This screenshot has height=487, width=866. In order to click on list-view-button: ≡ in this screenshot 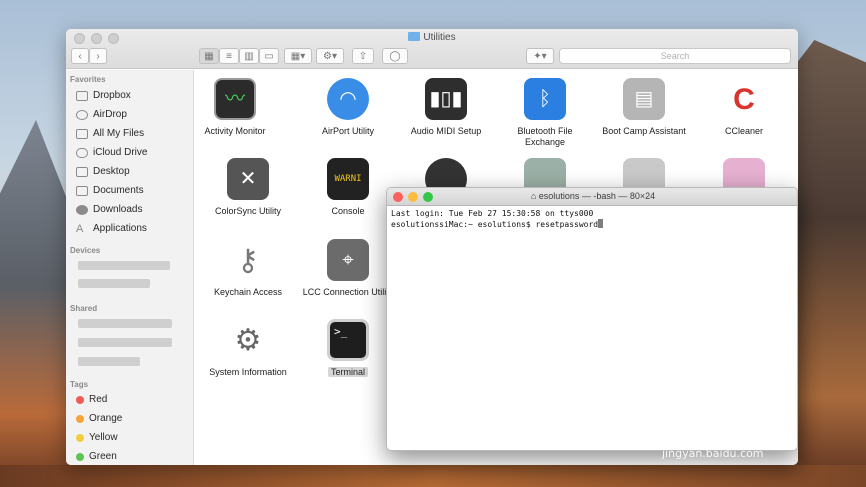, I will do `click(229, 56)`.